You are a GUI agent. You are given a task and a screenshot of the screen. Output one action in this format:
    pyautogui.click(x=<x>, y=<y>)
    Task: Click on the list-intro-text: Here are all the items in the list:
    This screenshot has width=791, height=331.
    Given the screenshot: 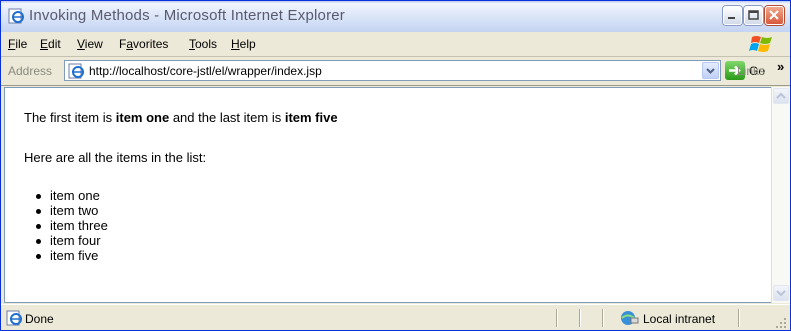 What is the action you would take?
    pyautogui.click(x=115, y=157)
    